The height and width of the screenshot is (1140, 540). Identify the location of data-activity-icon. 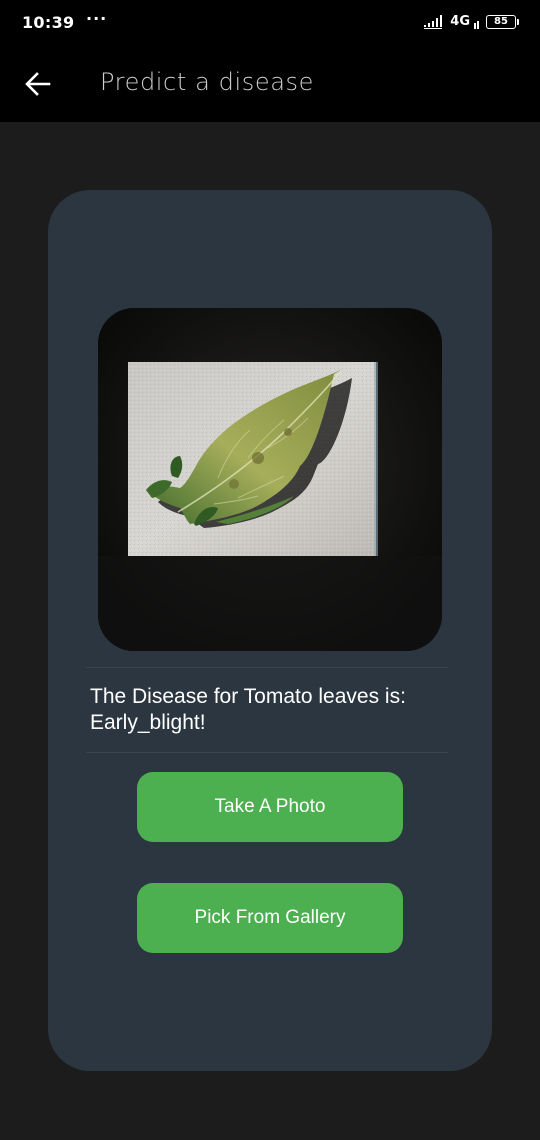
(476, 24).